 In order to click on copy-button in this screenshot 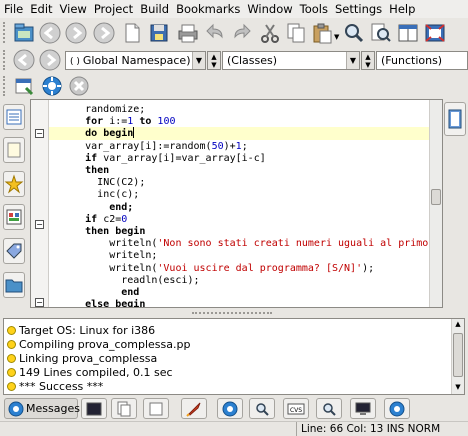, I will do `click(296, 33)`.